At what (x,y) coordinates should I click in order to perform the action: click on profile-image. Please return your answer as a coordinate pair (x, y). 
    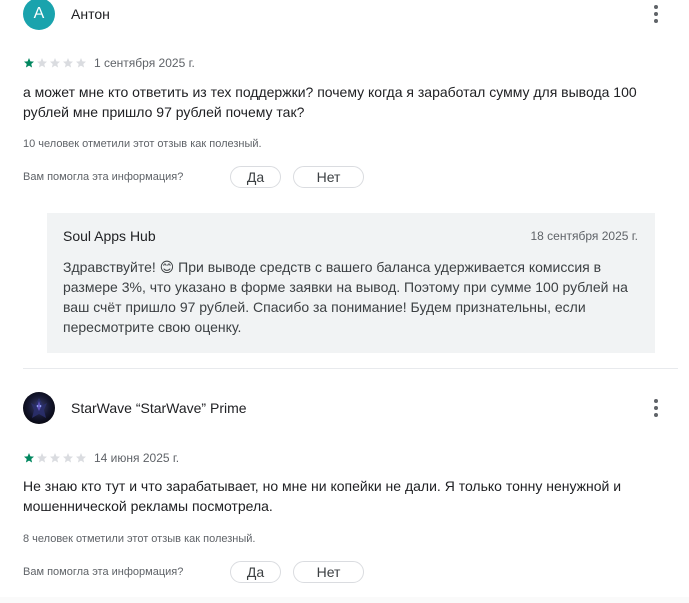
    Looking at the image, I should click on (39, 408).